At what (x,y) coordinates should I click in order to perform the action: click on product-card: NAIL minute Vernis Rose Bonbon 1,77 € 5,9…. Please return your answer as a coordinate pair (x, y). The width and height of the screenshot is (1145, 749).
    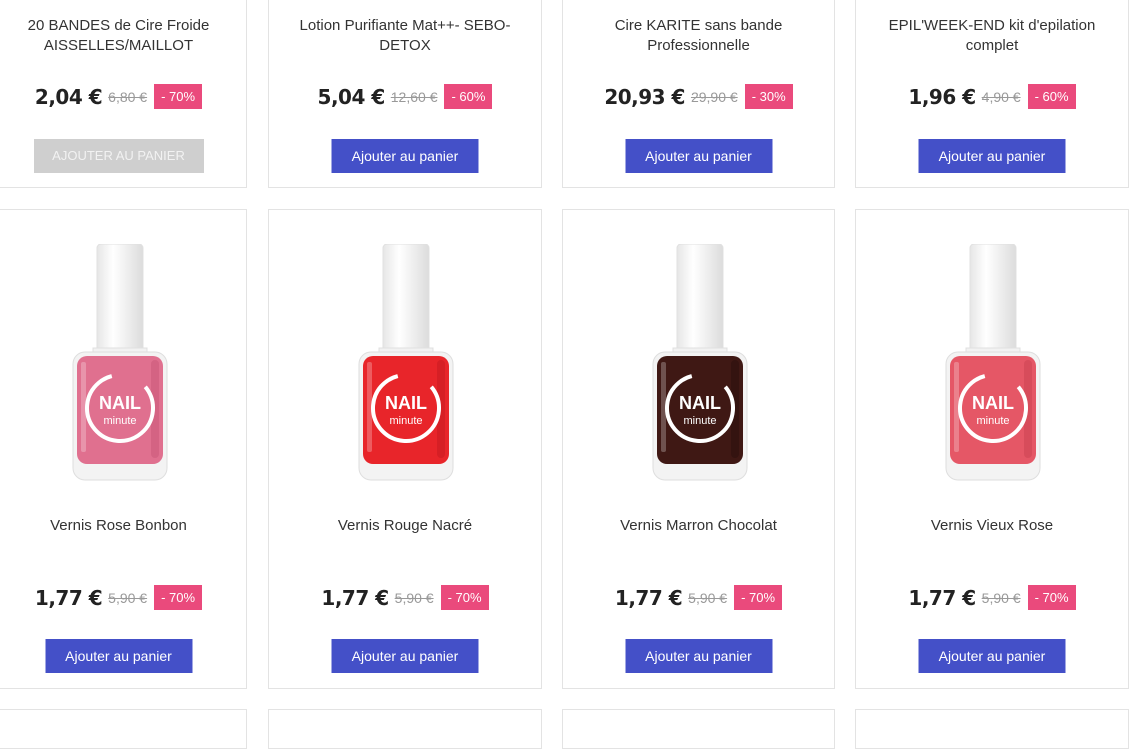
    Looking at the image, I should click on (123, 449).